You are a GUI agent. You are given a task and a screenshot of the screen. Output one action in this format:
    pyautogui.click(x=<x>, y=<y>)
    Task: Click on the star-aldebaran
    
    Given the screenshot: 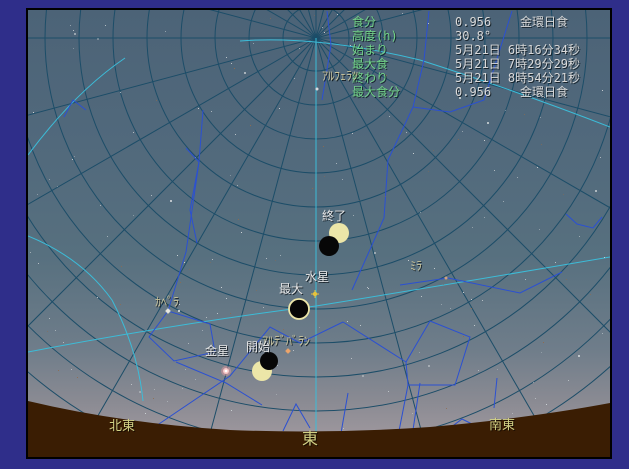 What is the action you would take?
    pyautogui.click(x=288, y=351)
    